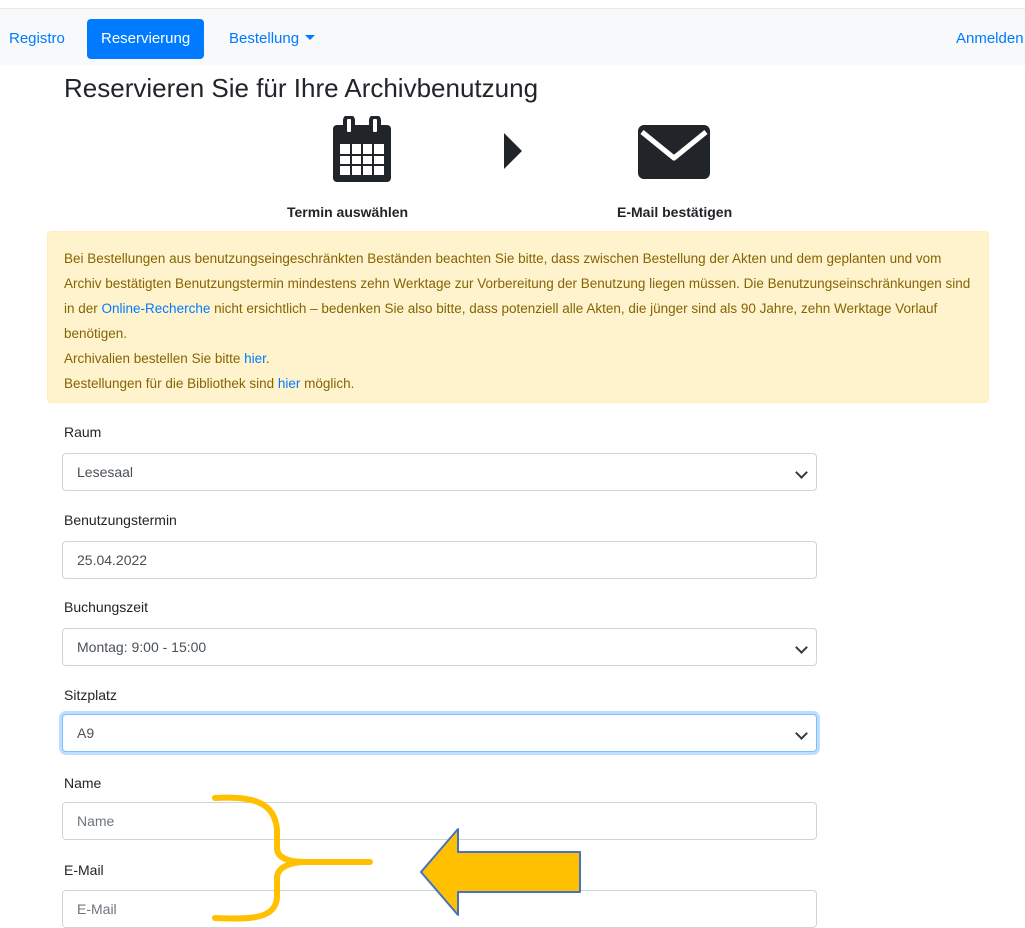 The width and height of the screenshot is (1025, 928). Describe the element at coordinates (348, 212) in the screenshot. I see `step-label-select-date: Termin auswählen` at that location.